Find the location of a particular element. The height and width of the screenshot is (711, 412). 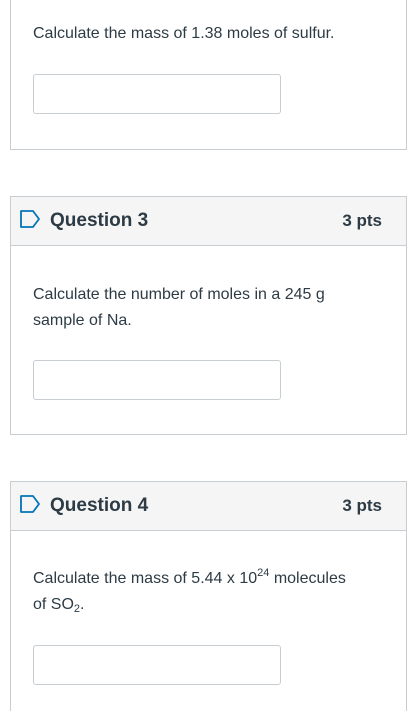

question-4-header: Question 4 3 pts is located at coordinates (208, 506).